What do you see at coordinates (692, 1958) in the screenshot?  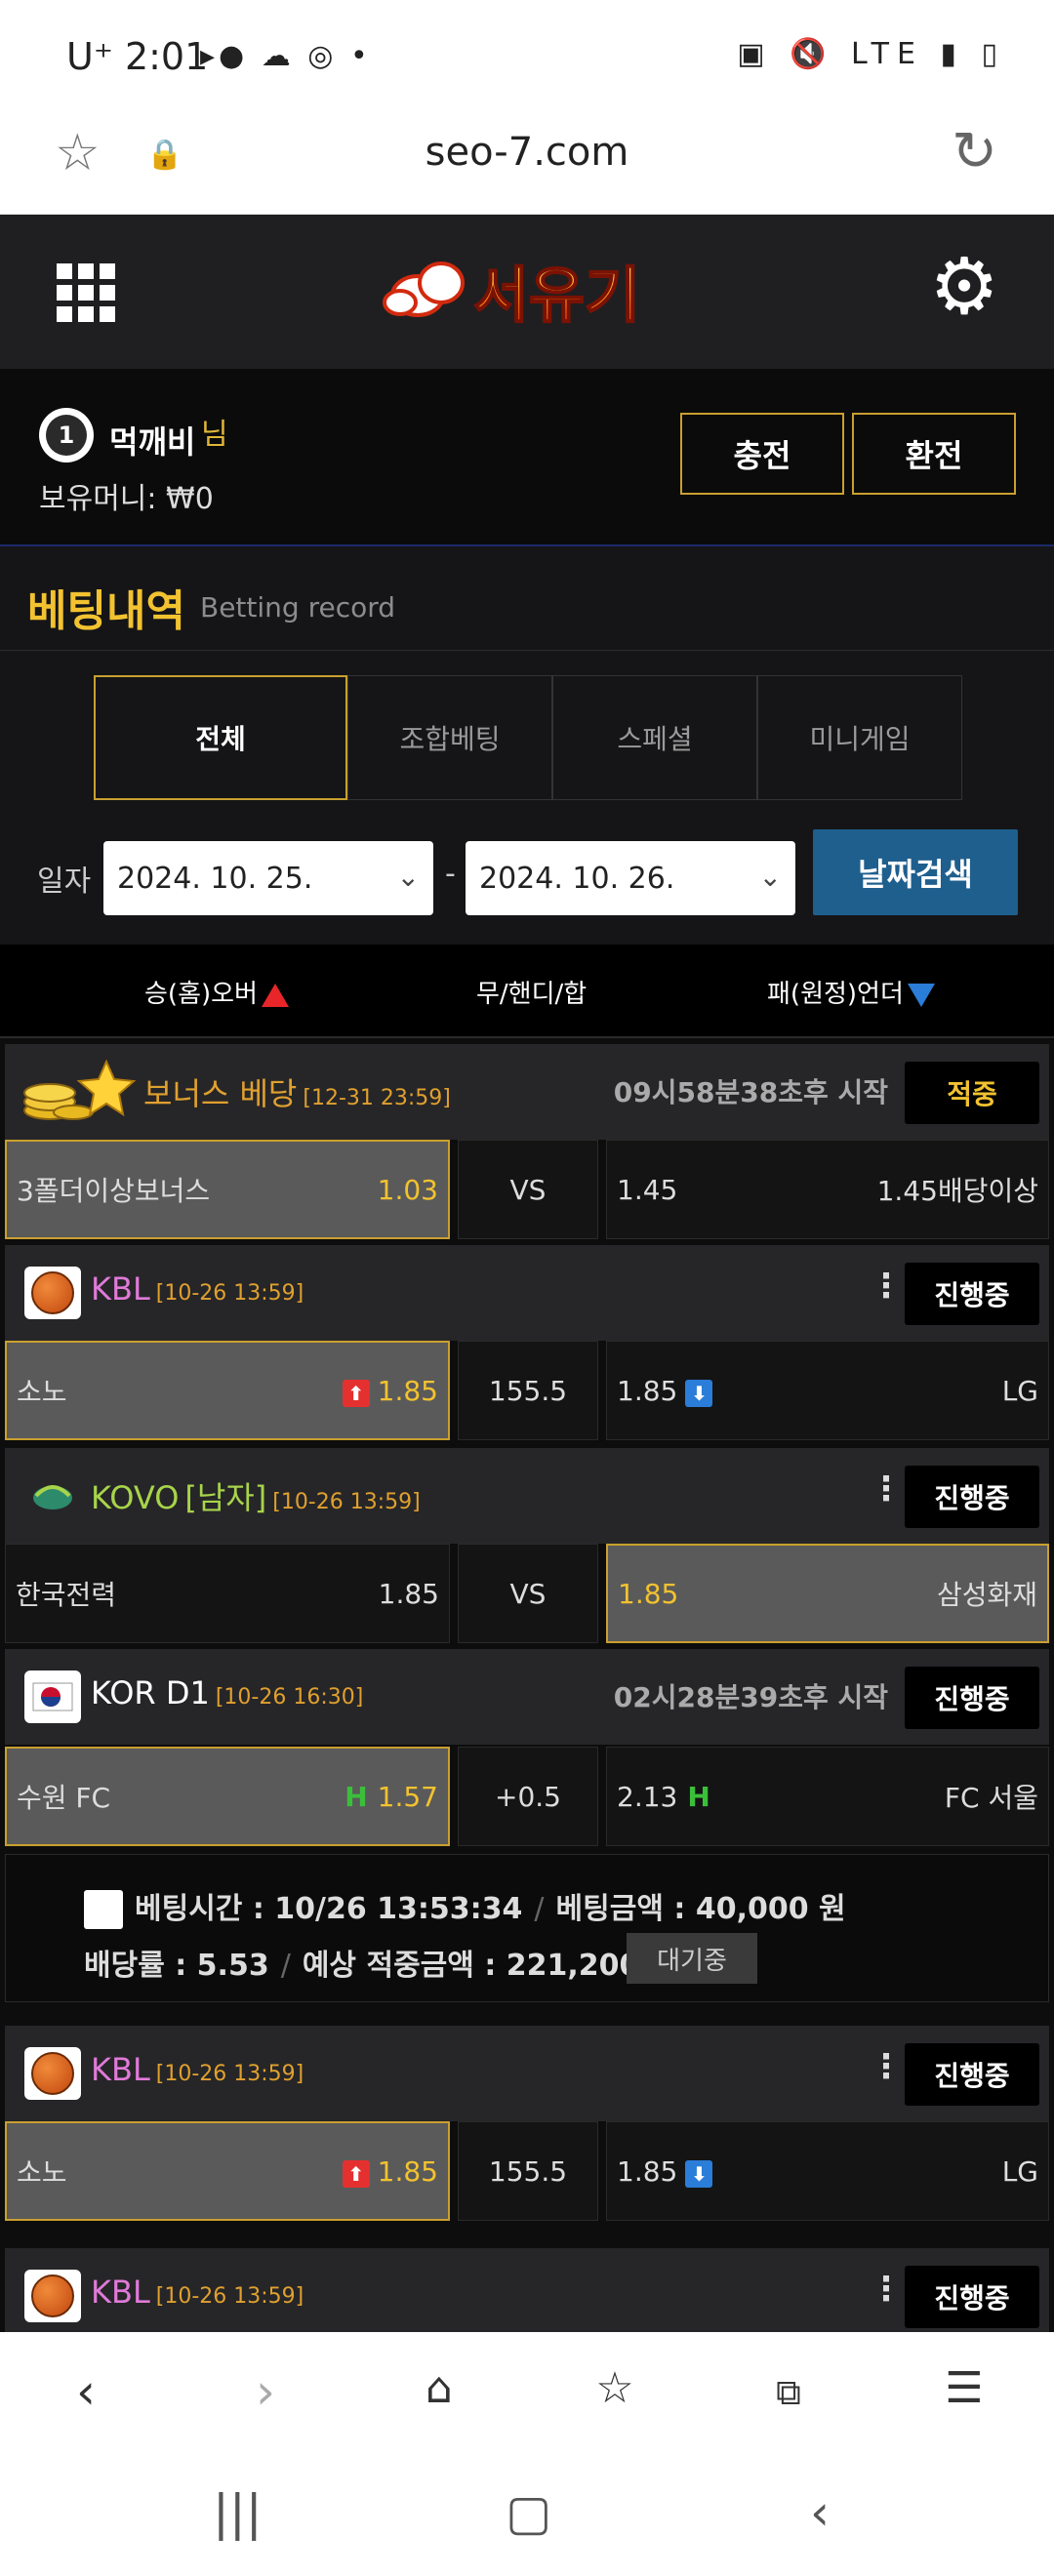 I see `waiting-badge: 대기중` at bounding box center [692, 1958].